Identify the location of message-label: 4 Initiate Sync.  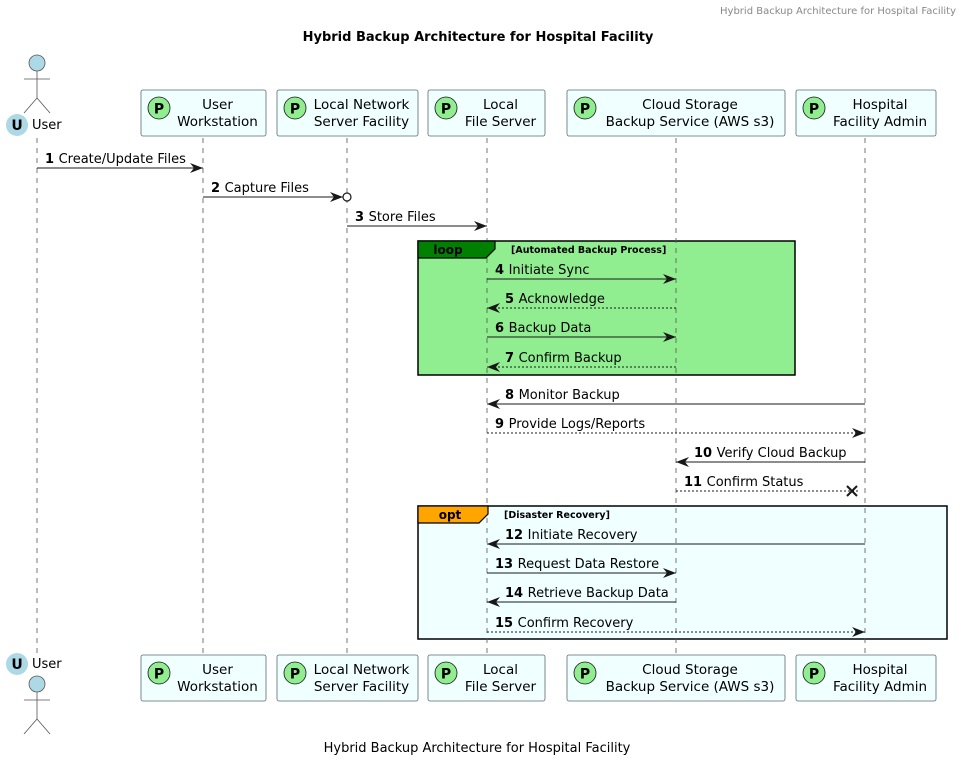
(542, 270).